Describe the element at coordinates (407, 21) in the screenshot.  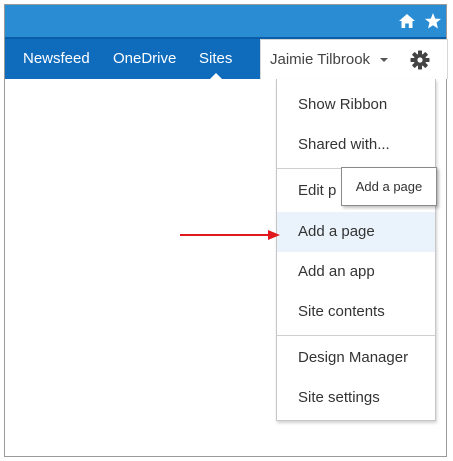
I see `home-icon` at that location.